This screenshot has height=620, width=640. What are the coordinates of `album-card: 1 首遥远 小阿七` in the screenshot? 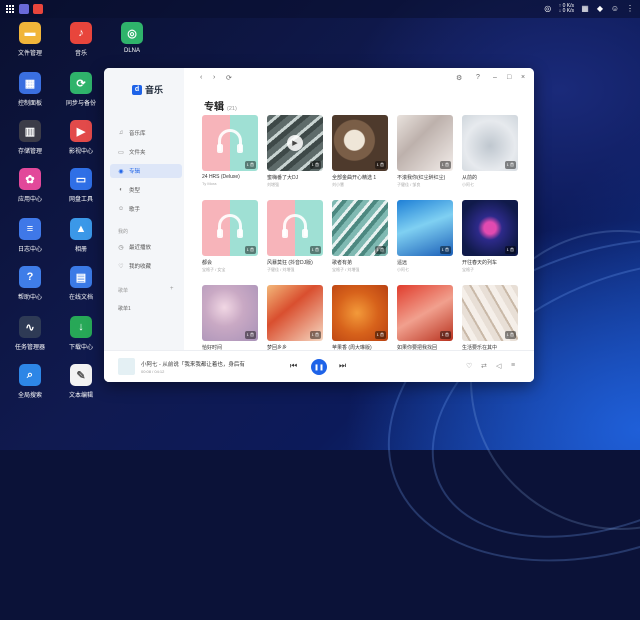 It's located at (425, 236).